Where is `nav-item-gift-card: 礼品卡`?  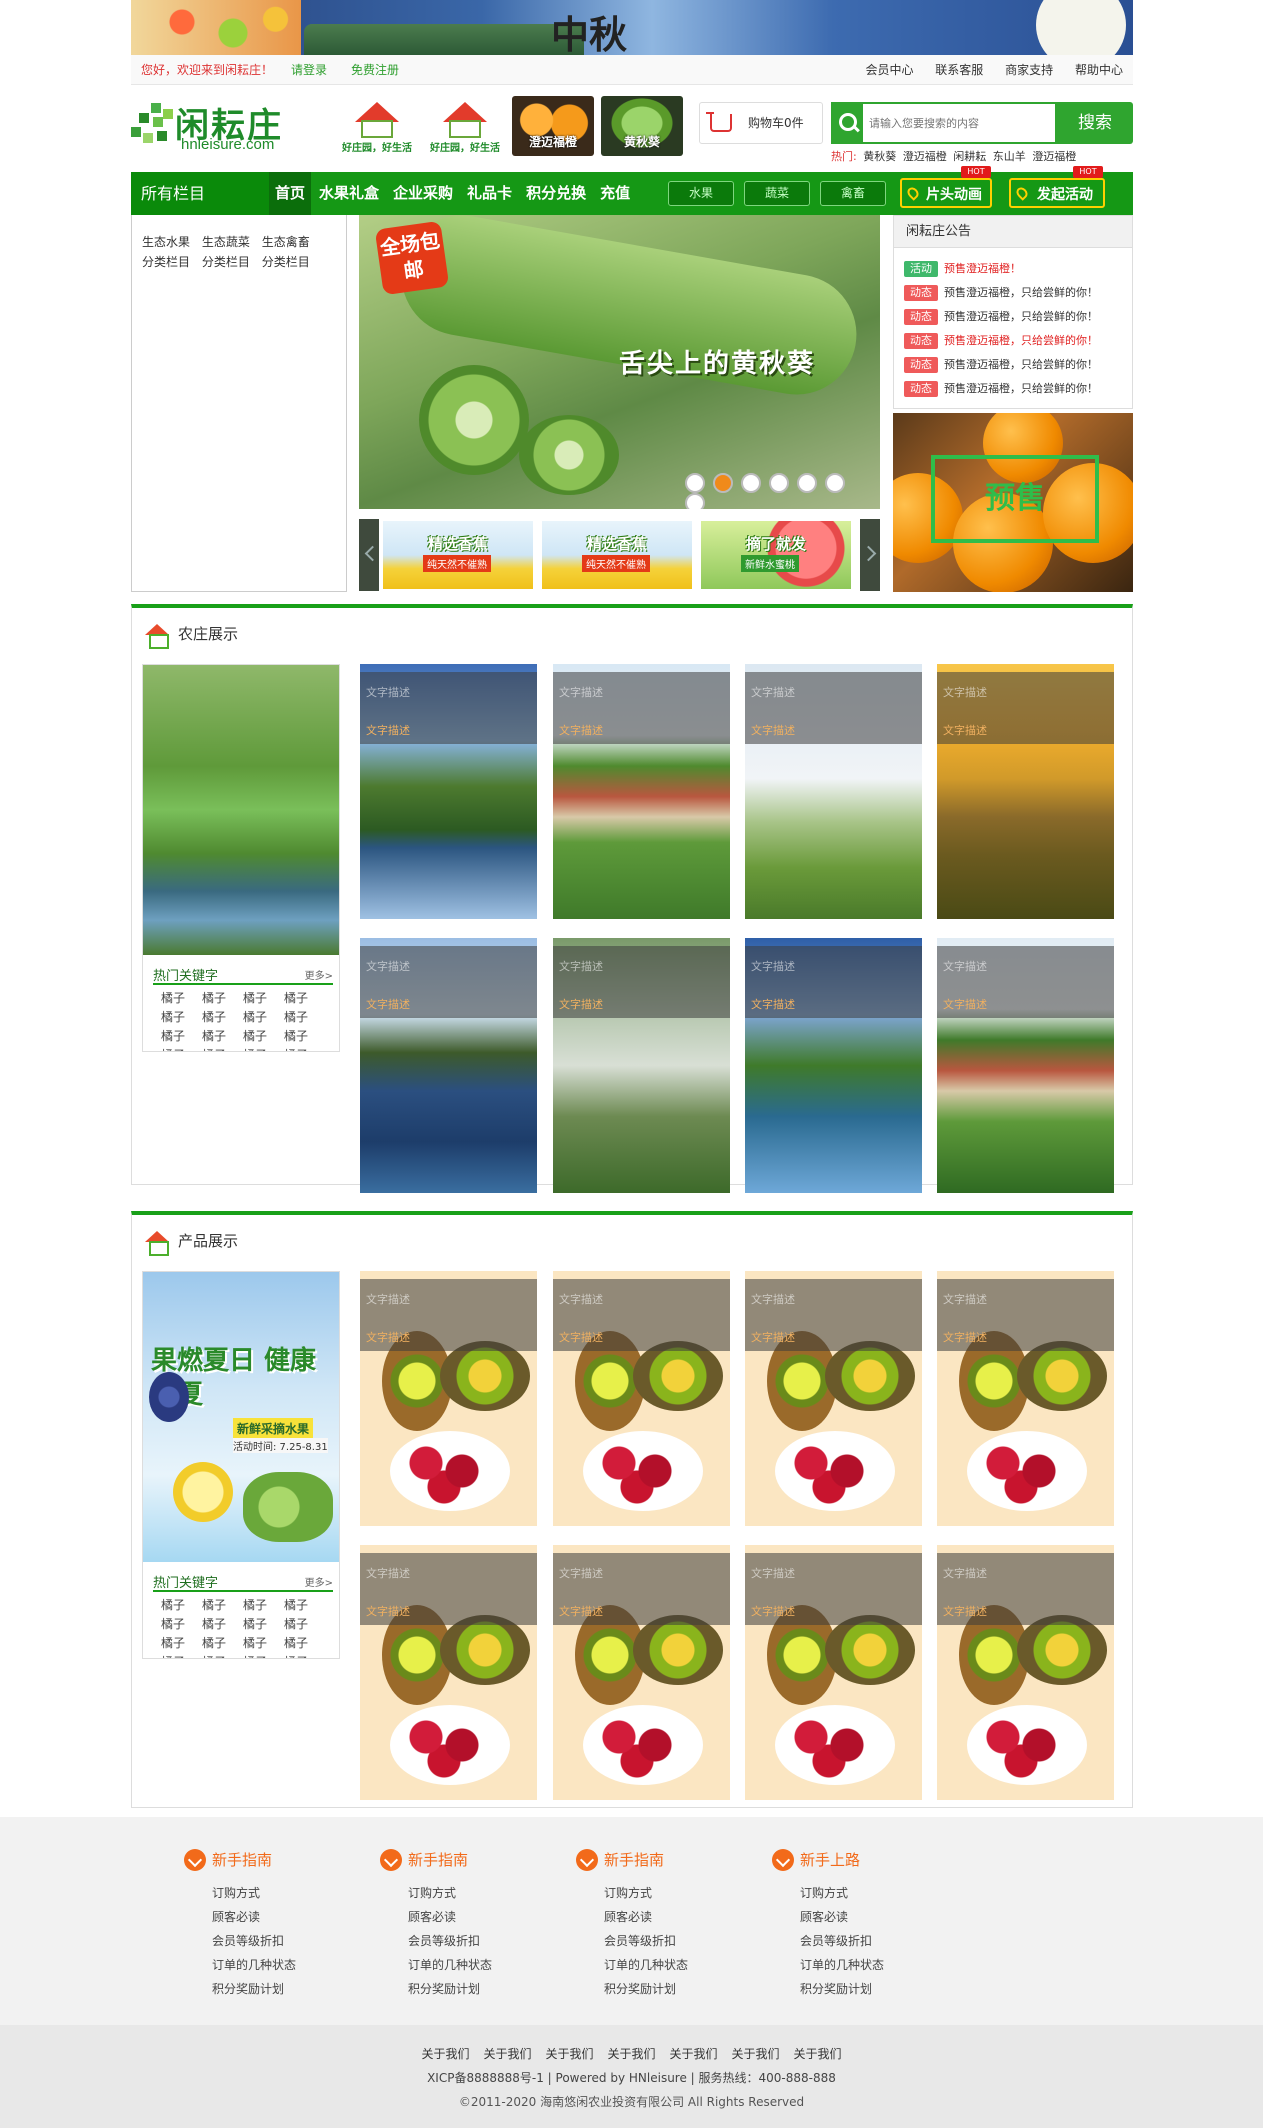
nav-item-gift-card: 礼品卡 is located at coordinates (489, 193).